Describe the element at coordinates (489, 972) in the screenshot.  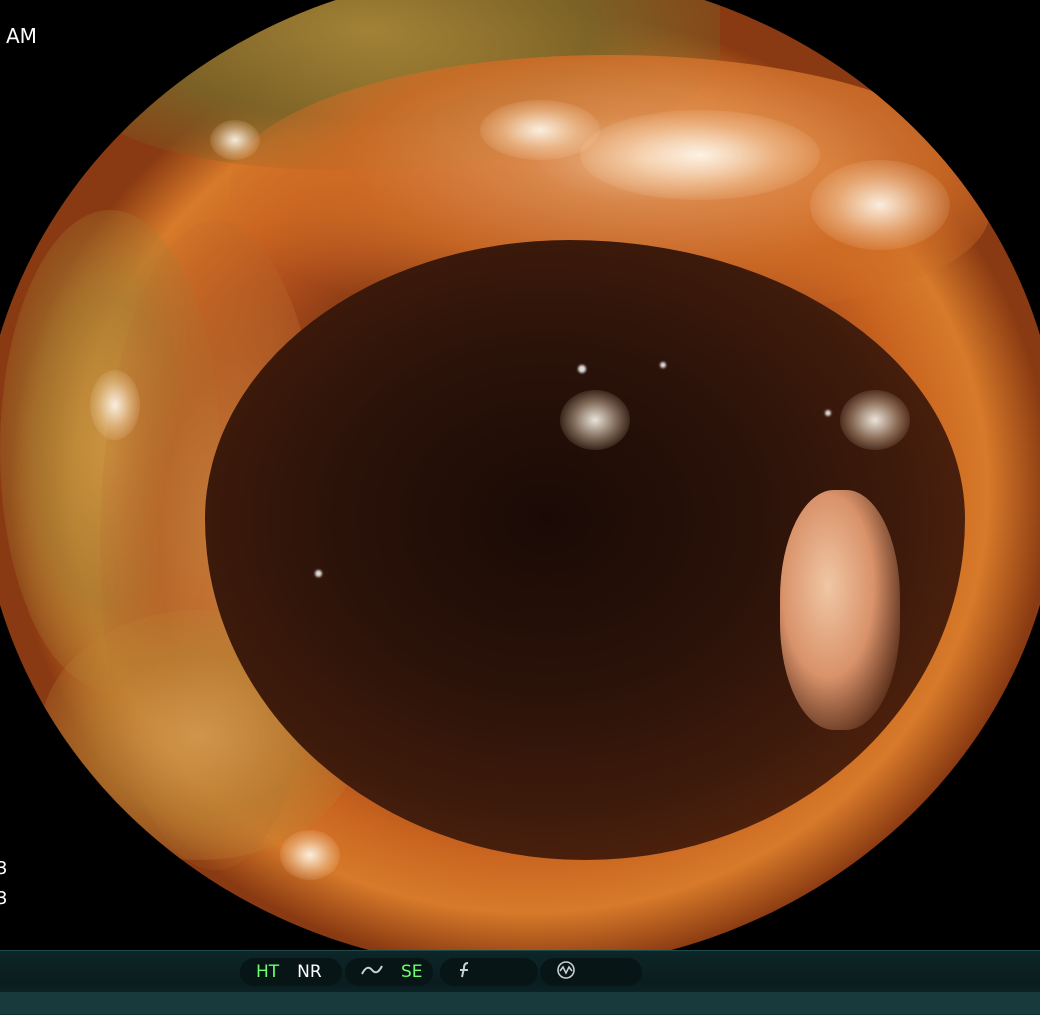
I see `status-group-f` at that location.